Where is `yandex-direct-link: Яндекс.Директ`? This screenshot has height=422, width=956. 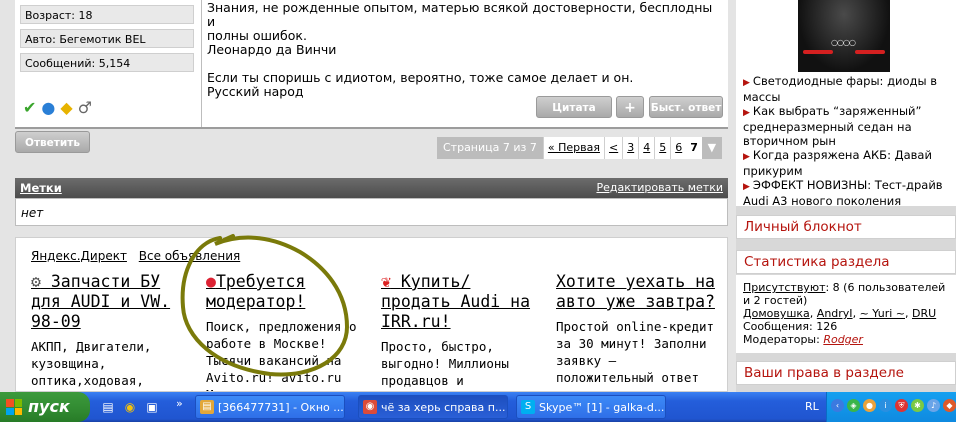
yandex-direct-link: Яндекс.Директ is located at coordinates (79, 256).